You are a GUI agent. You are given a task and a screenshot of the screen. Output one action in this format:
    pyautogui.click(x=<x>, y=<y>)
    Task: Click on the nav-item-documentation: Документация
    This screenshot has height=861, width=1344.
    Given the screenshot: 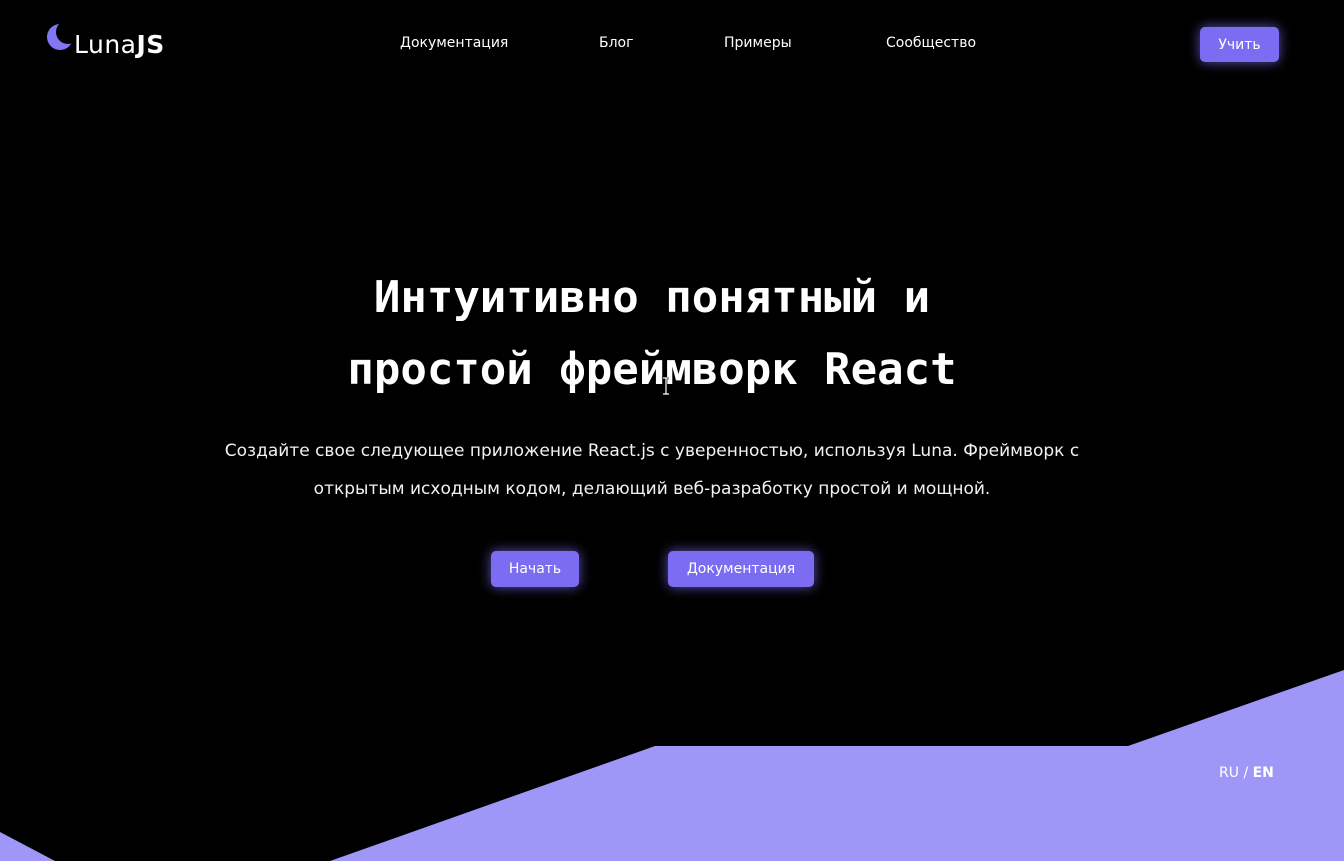 What is the action you would take?
    pyautogui.click(x=454, y=43)
    